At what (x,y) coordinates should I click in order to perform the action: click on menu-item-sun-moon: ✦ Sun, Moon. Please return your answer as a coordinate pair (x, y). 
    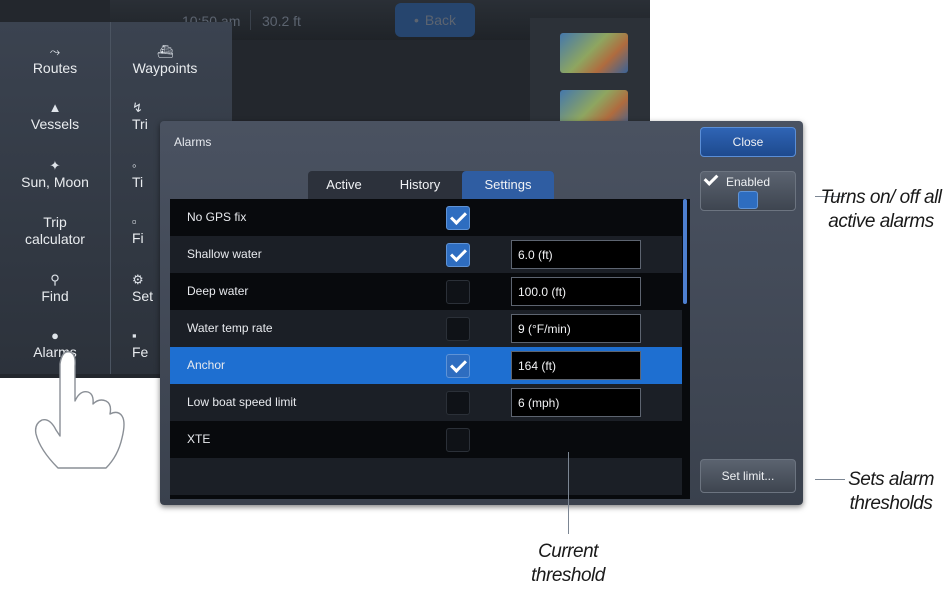
    Looking at the image, I should click on (55, 174).